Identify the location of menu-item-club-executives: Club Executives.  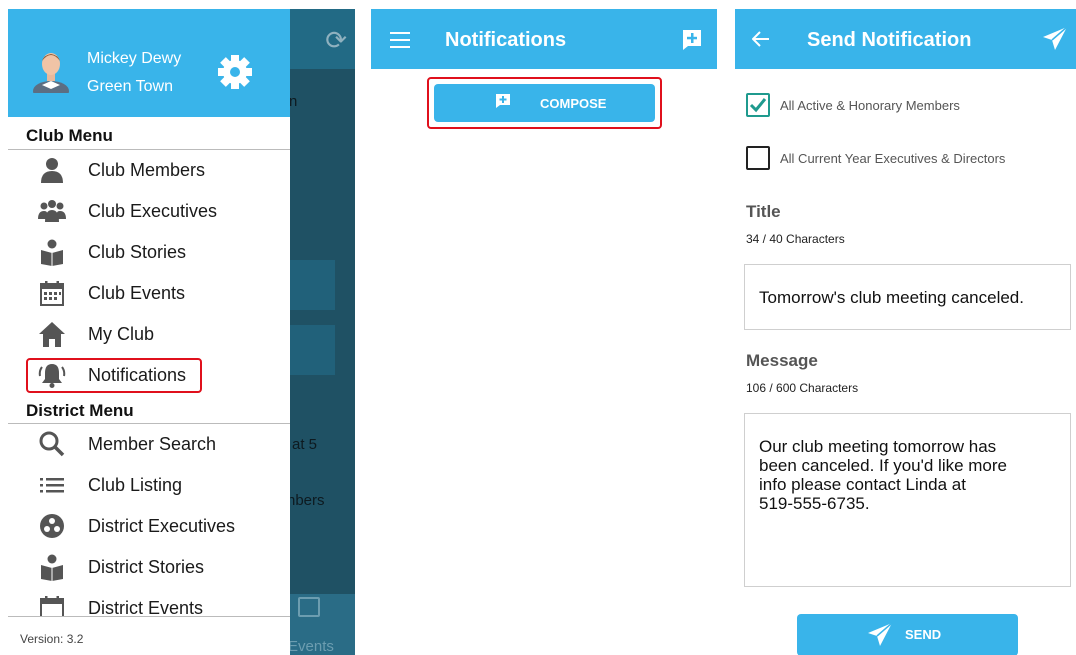
(149, 212).